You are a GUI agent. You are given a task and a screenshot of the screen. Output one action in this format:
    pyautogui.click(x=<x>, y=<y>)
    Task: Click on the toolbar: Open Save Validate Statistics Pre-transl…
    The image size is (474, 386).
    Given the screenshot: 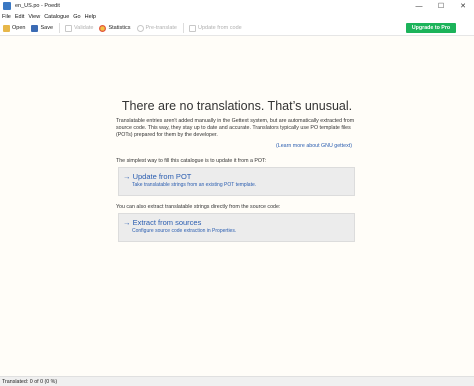 What is the action you would take?
    pyautogui.click(x=237, y=28)
    